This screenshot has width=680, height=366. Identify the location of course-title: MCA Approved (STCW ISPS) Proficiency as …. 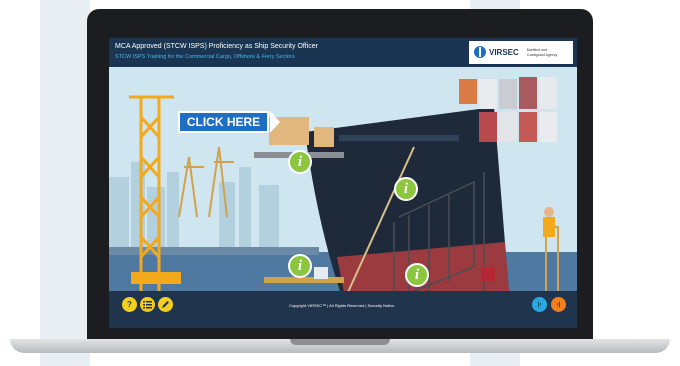
(216, 46).